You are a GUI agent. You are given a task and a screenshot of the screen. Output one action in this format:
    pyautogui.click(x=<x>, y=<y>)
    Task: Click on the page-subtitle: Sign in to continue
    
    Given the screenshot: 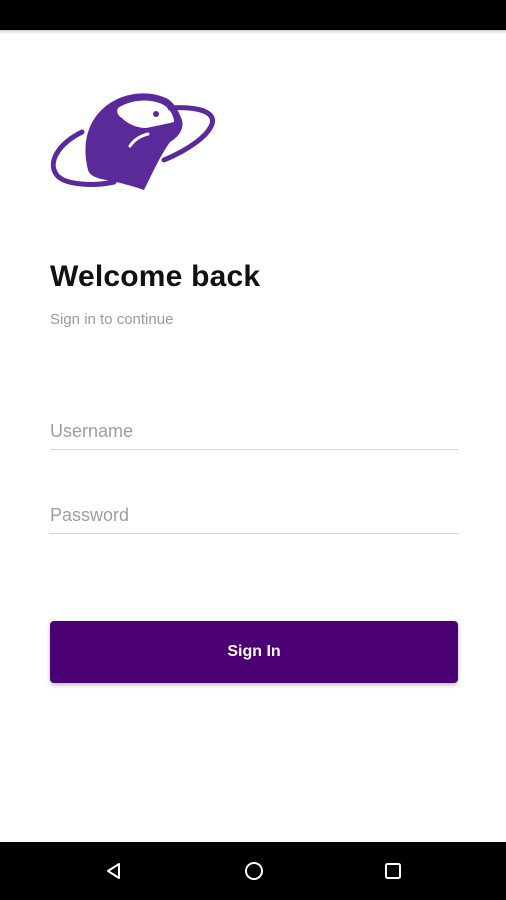 What is the action you would take?
    pyautogui.click(x=112, y=319)
    